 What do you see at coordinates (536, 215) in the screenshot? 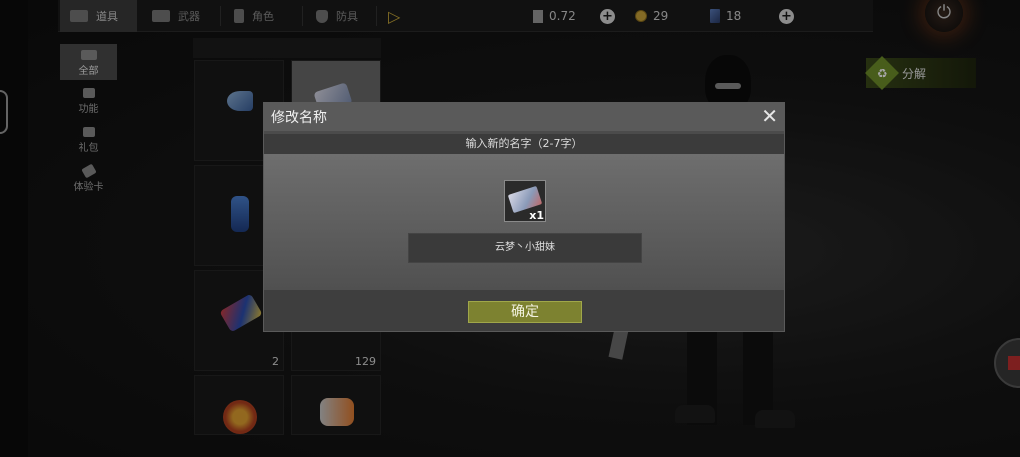
I see `item-count: x1` at bounding box center [536, 215].